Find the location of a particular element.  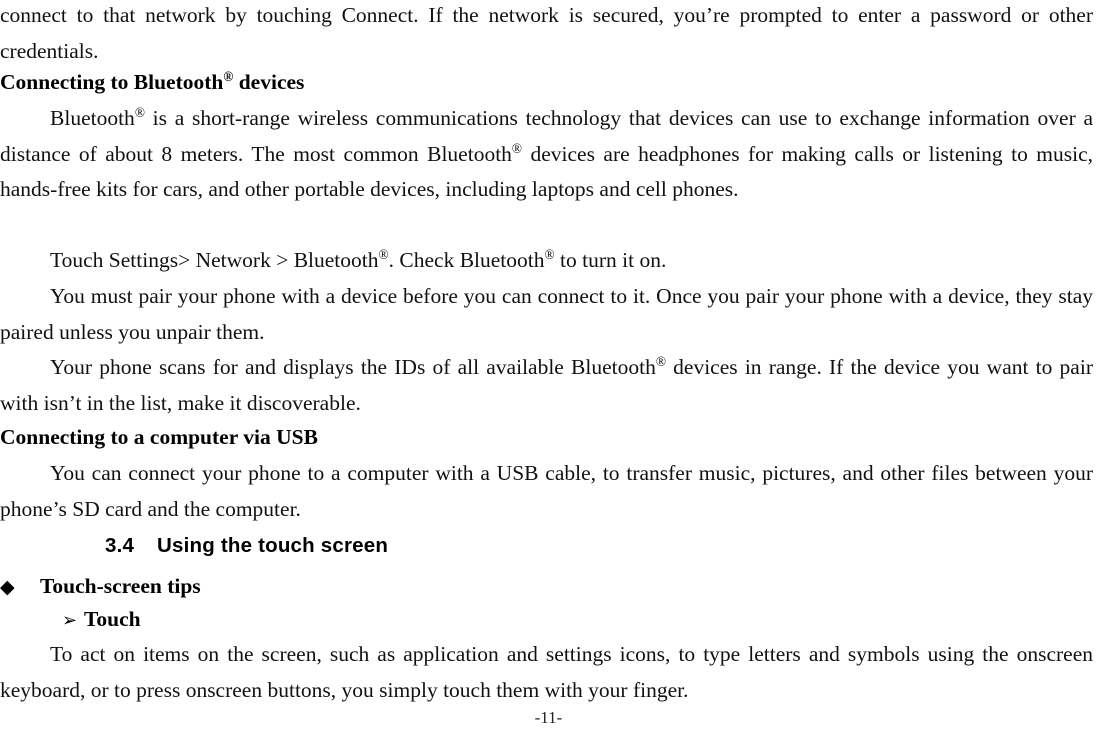

heading-connecting-bluetooth-devices: Connecting to Bluetooth® devices is located at coordinates (152, 82).